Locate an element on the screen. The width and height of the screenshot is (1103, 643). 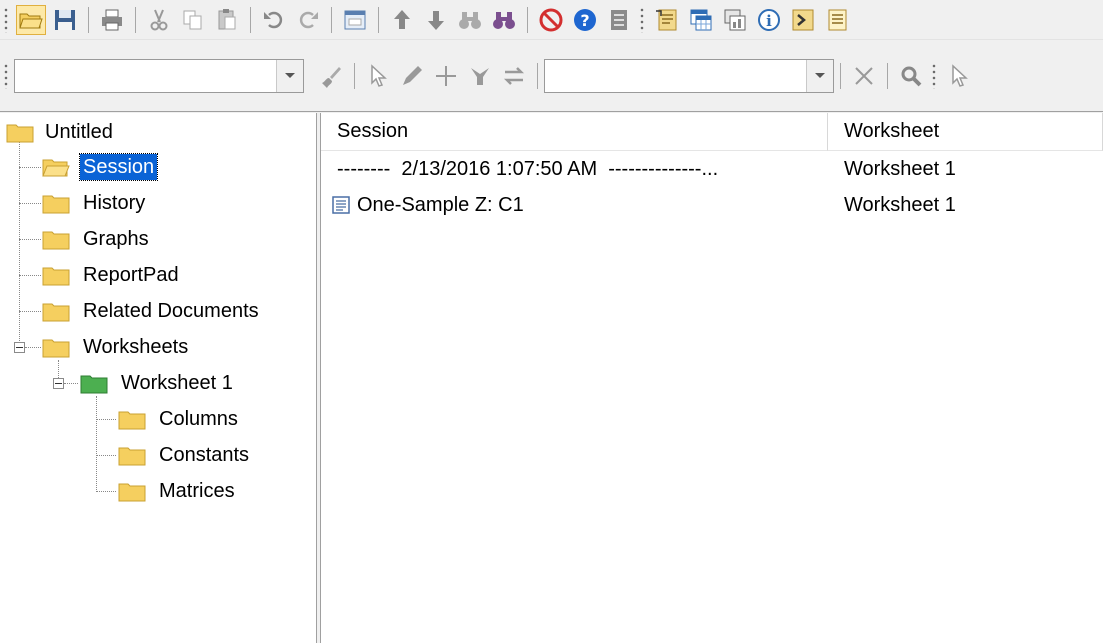
tree-node-worksheet-1: Worksheet 1 is located at coordinates (158, 383).